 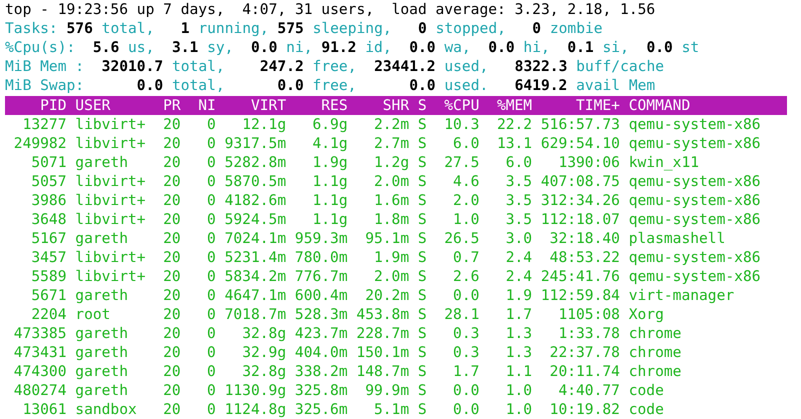 What do you see at coordinates (321, 371) in the screenshot?
I see `table-cell-text: 338.2m` at bounding box center [321, 371].